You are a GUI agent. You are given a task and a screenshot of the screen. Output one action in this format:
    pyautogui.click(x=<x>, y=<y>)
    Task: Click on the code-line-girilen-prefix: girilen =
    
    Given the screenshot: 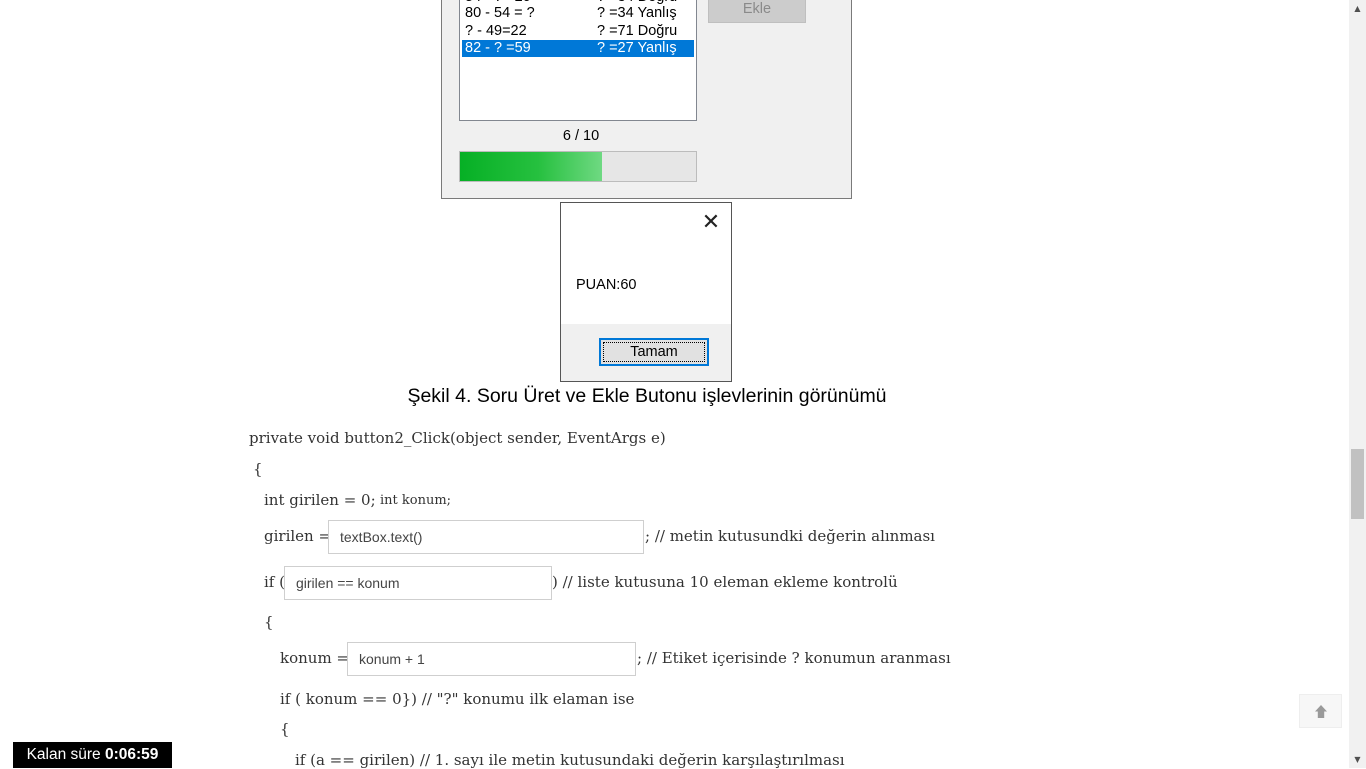 What is the action you would take?
    pyautogui.click(x=298, y=536)
    